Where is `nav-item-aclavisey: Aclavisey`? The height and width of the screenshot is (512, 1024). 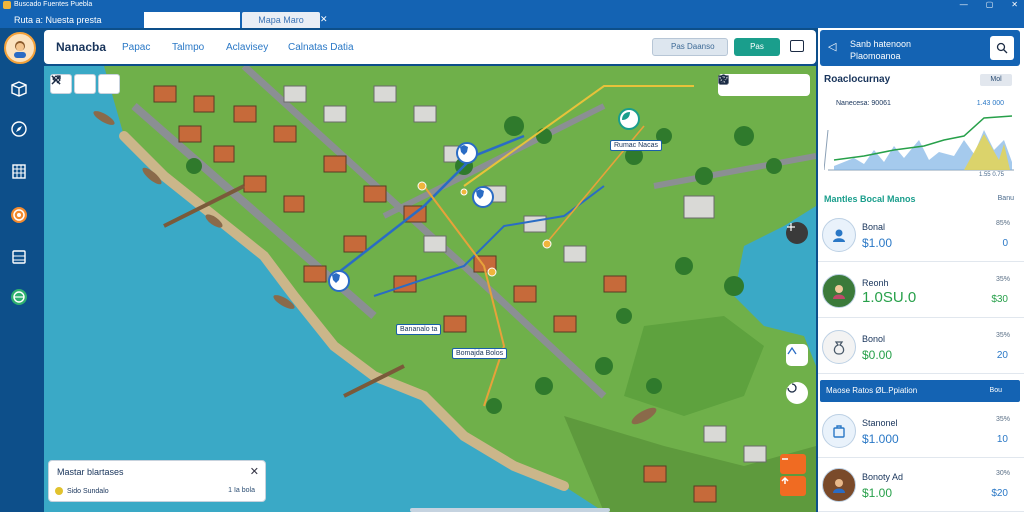 nav-item-aclavisey: Aclavisey is located at coordinates (247, 47).